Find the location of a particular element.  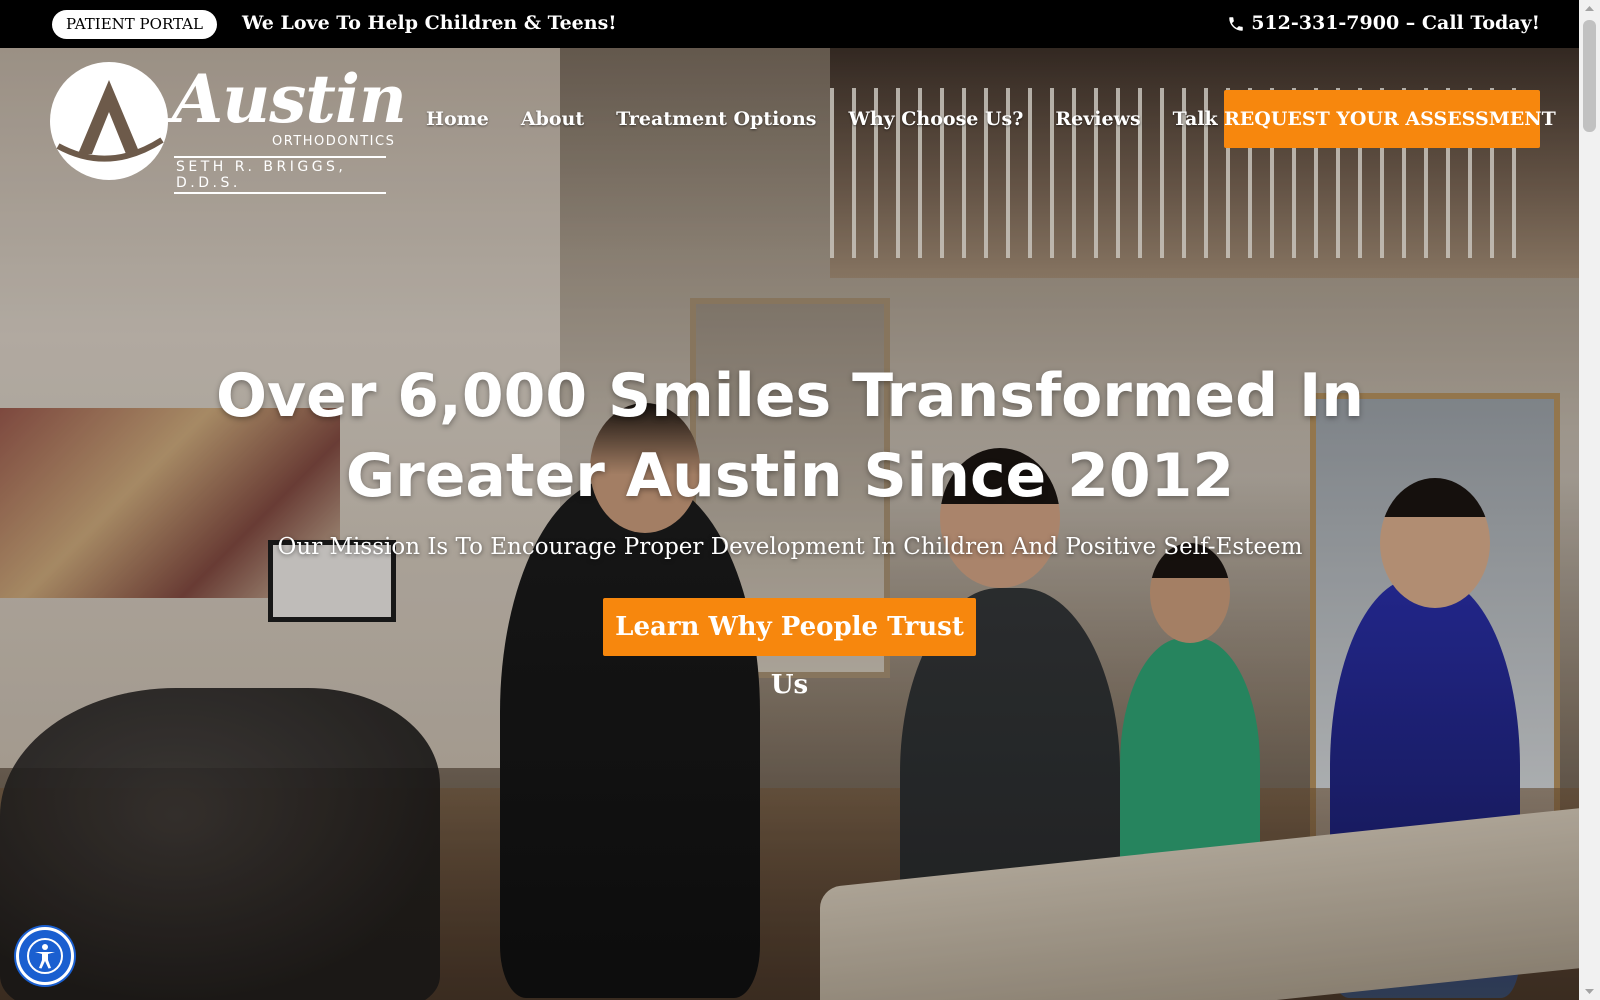

top-tagline: We Love To Help Children & Teens! is located at coordinates (429, 23).